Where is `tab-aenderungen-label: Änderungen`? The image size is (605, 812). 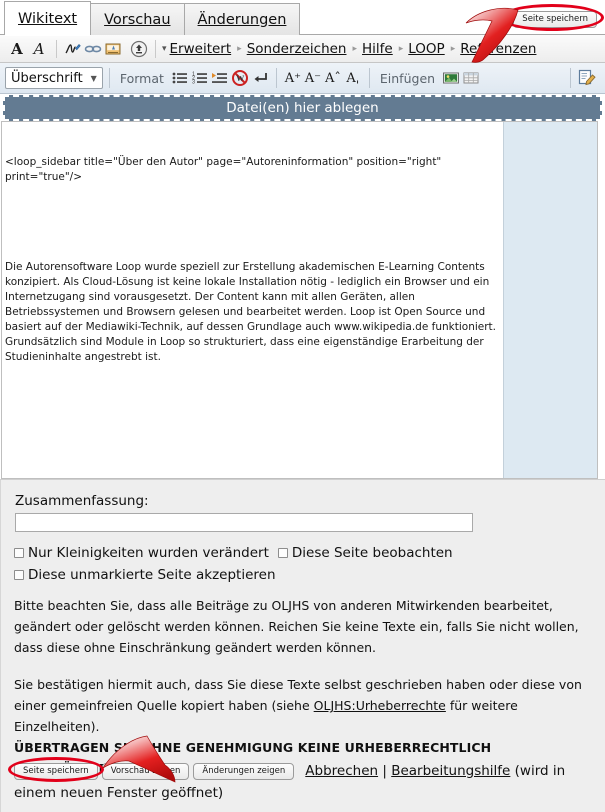 tab-aenderungen-label: Änderungen is located at coordinates (242, 19).